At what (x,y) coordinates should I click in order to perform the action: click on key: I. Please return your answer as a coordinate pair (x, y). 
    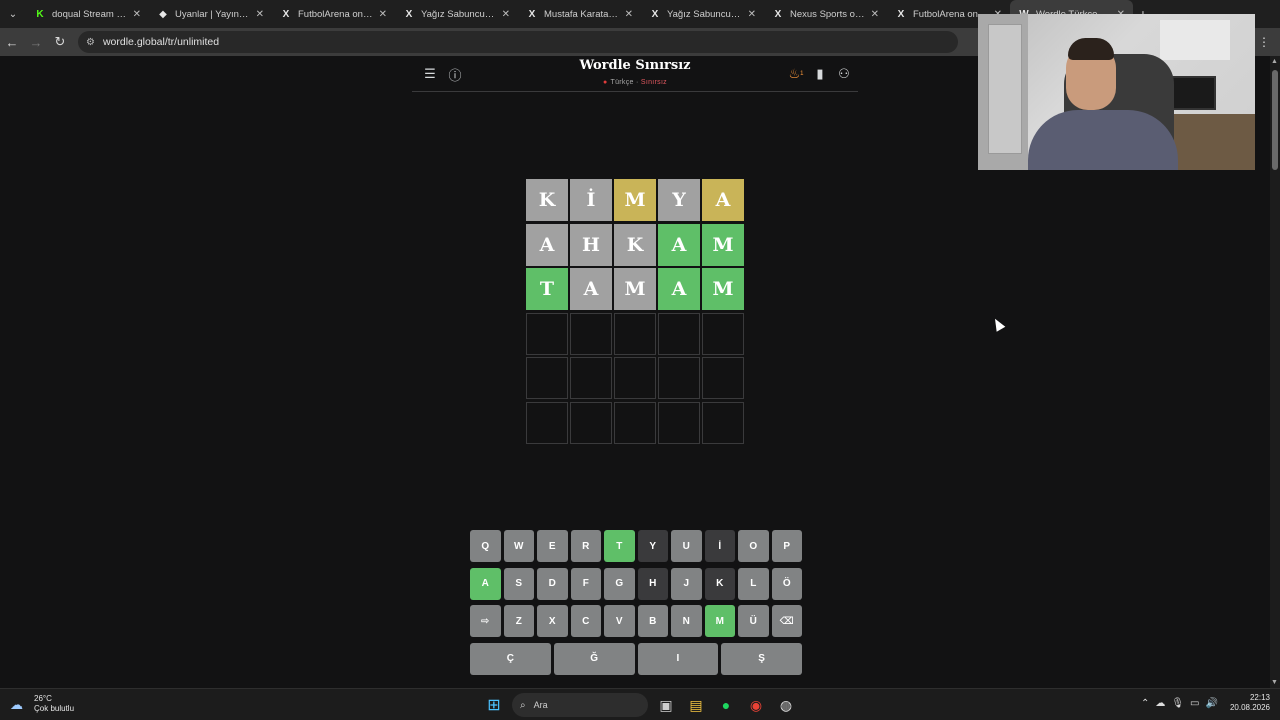
    Looking at the image, I should click on (678, 658).